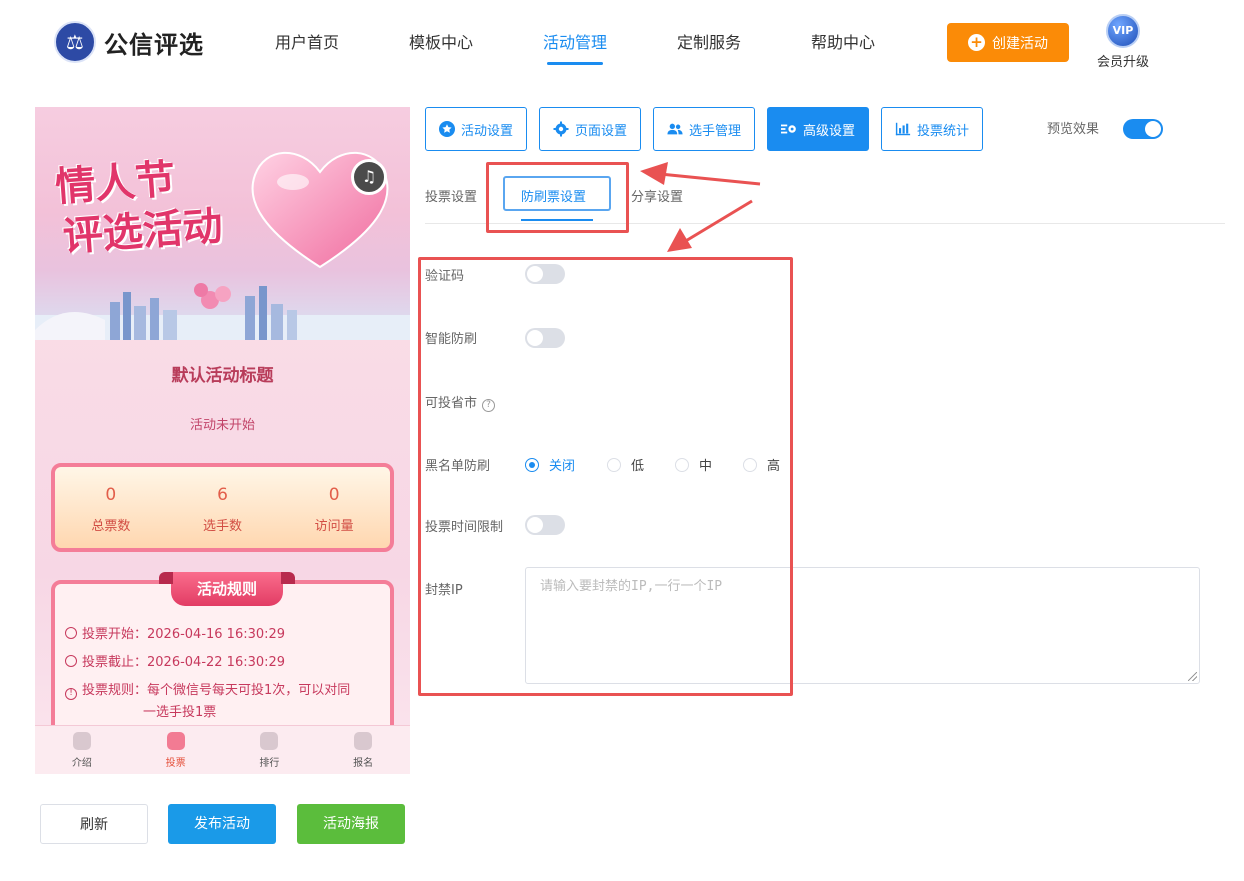  I want to click on banner-title: 情人节 评选活动, so click(139, 206).